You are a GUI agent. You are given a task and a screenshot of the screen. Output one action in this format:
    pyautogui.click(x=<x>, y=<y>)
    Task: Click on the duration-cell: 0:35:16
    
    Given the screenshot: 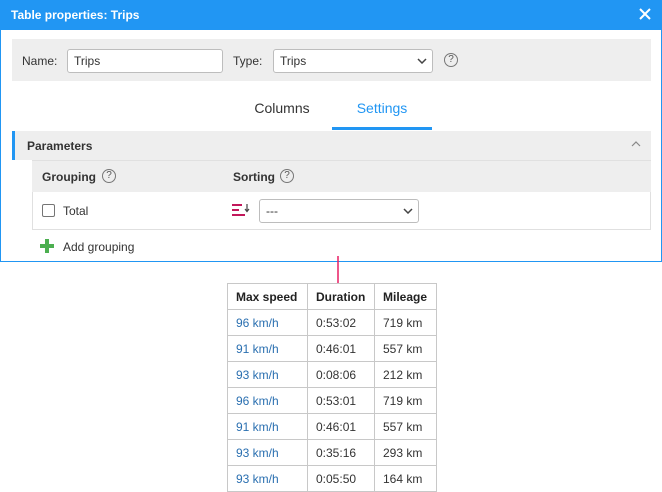 What is the action you would take?
    pyautogui.click(x=341, y=452)
    